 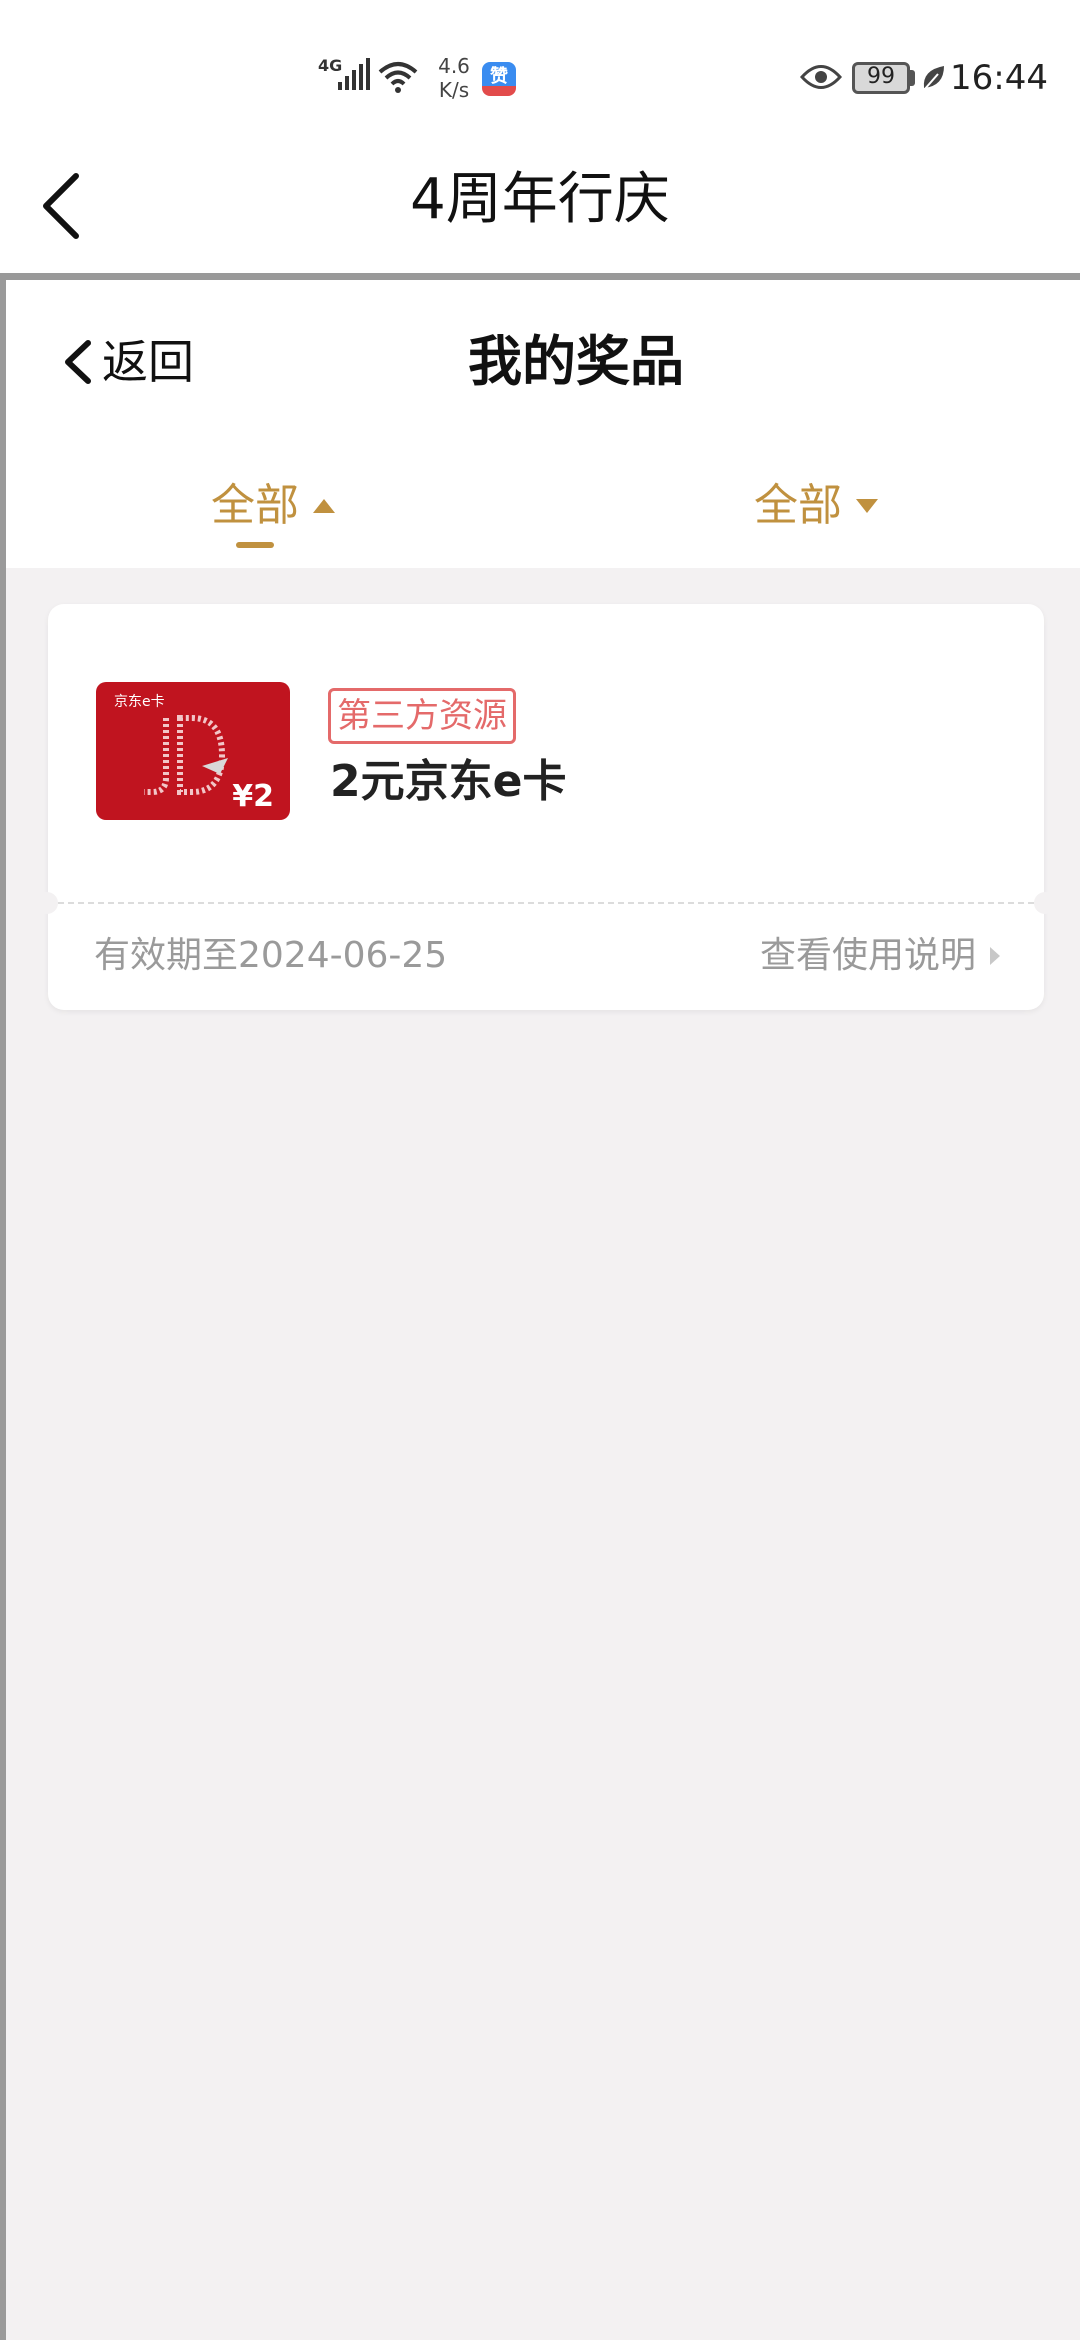 What do you see at coordinates (576, 361) in the screenshot?
I see `page-title: 我的奖品` at bounding box center [576, 361].